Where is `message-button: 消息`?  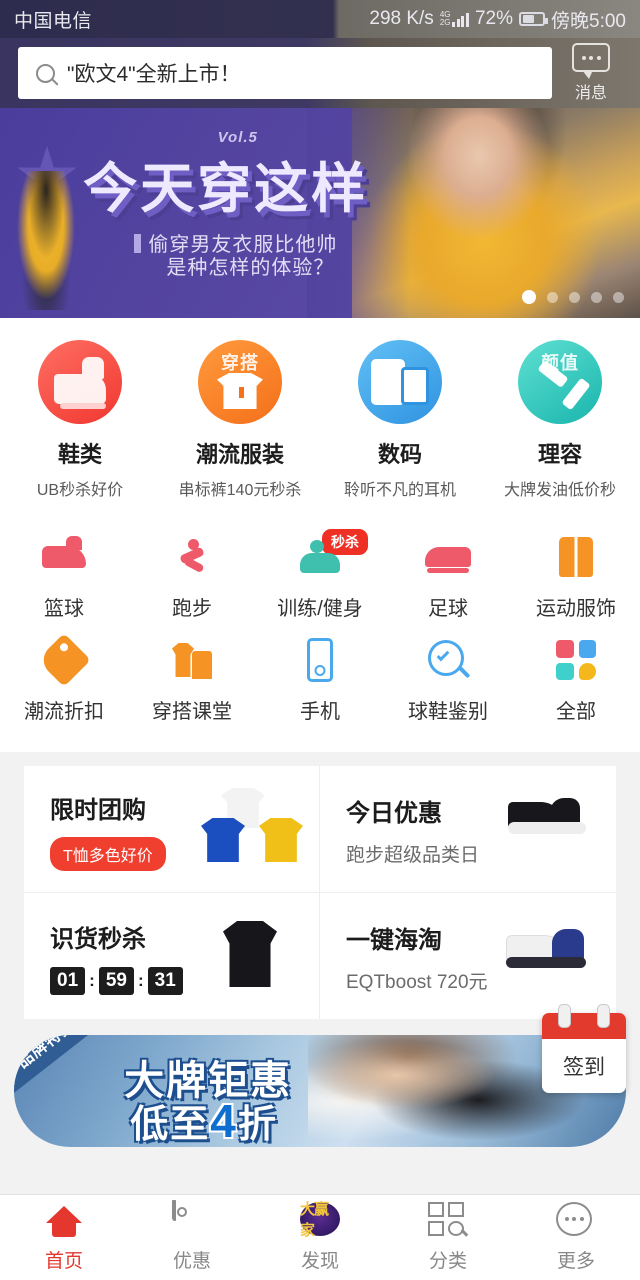
message-button: 消息 is located at coordinates (591, 73).